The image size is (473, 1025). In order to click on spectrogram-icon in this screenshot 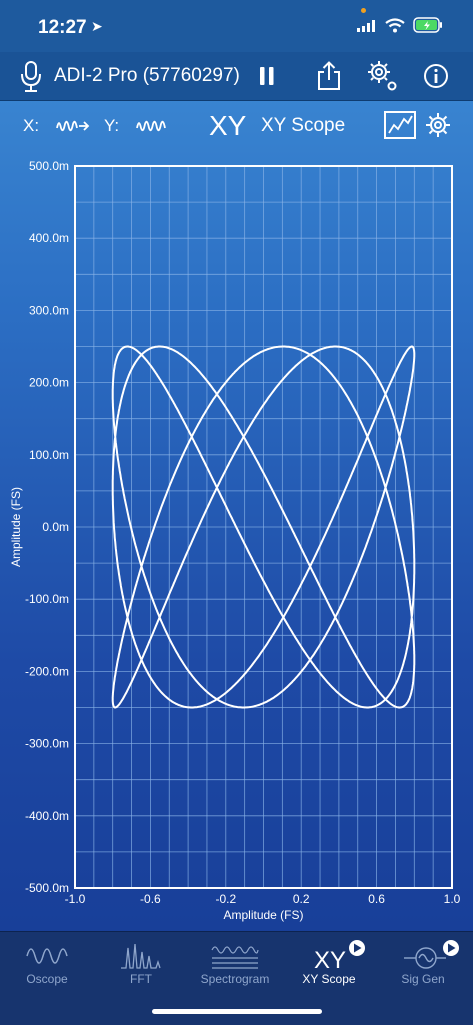, I will do `click(235, 957)`.